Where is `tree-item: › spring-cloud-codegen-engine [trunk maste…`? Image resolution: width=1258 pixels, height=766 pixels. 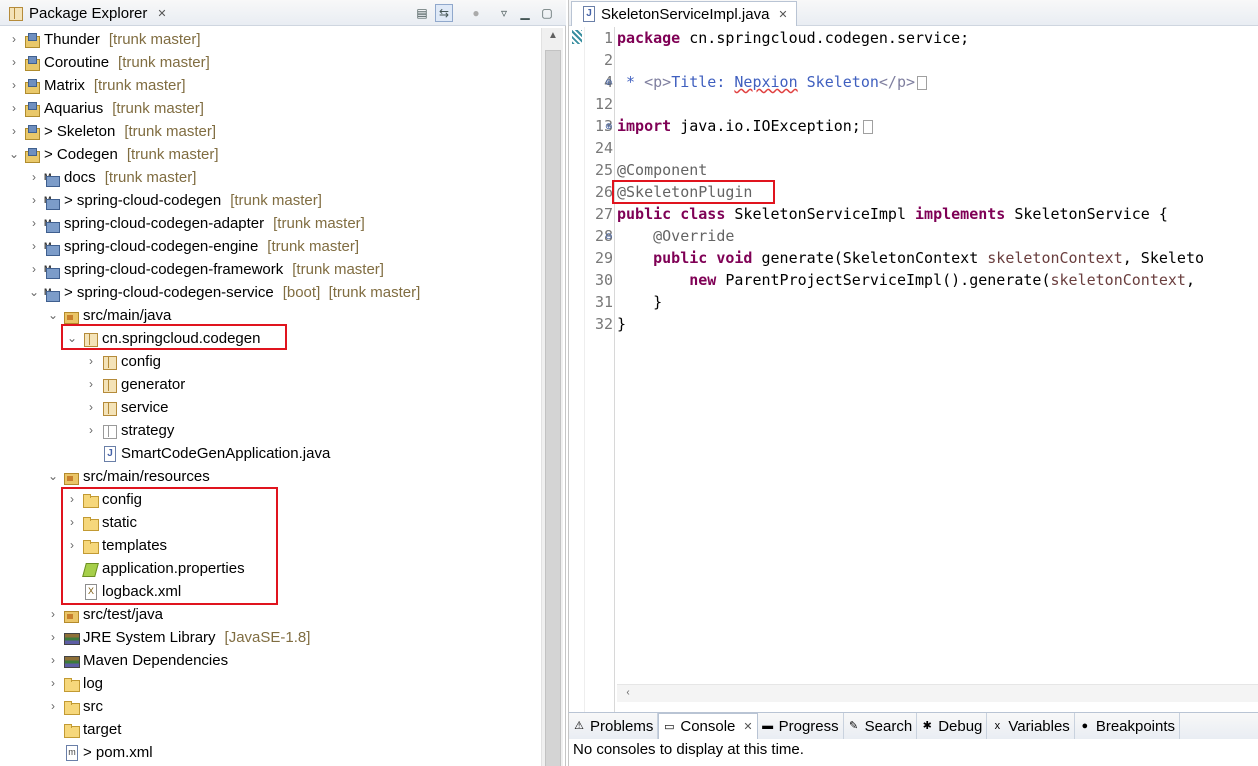 tree-item: › spring-cloud-codegen-engine [trunk maste… is located at coordinates (193, 246).